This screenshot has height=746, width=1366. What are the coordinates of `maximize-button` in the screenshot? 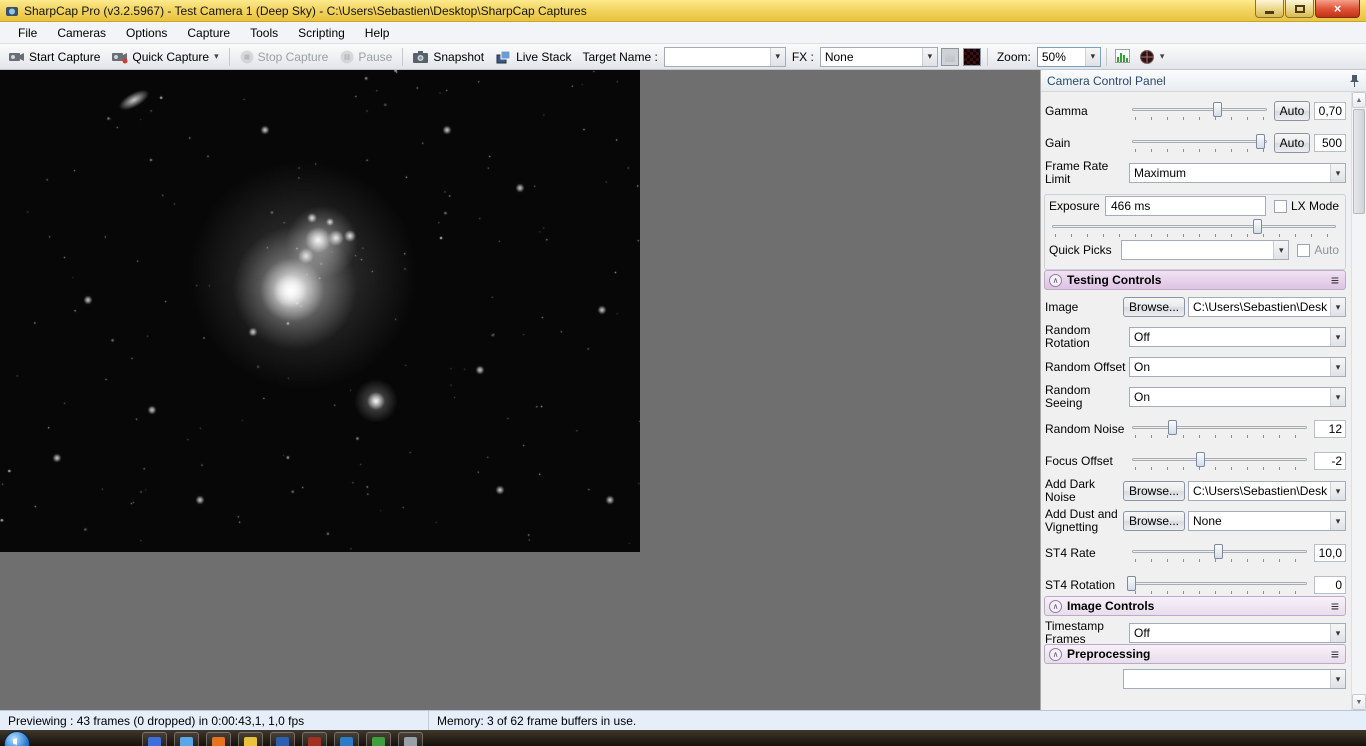 It's located at (1299, 9).